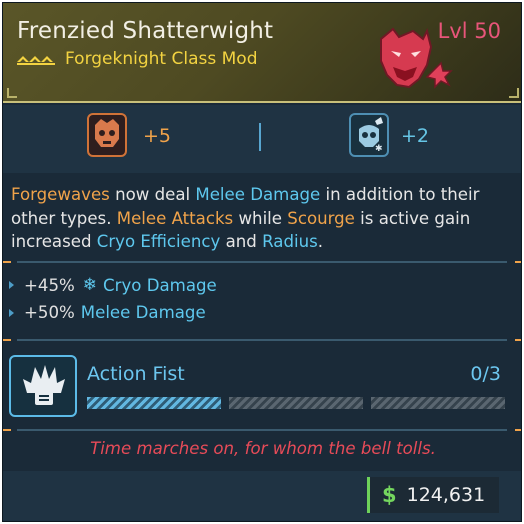 The height and width of the screenshot is (524, 524). I want to click on desc-keyword: Melee Attacks, so click(175, 218).